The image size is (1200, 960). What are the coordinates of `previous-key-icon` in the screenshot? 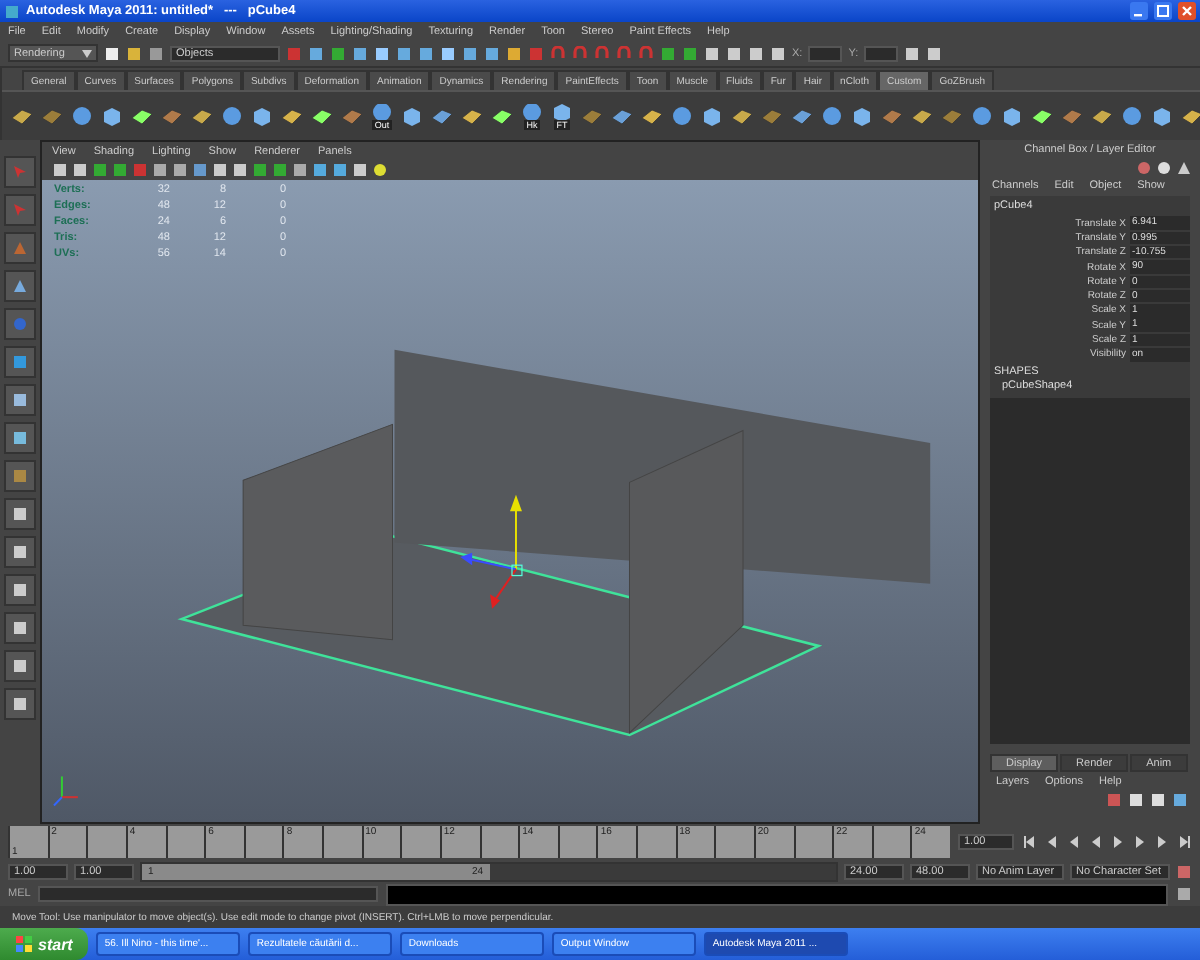 It's located at (1074, 842).